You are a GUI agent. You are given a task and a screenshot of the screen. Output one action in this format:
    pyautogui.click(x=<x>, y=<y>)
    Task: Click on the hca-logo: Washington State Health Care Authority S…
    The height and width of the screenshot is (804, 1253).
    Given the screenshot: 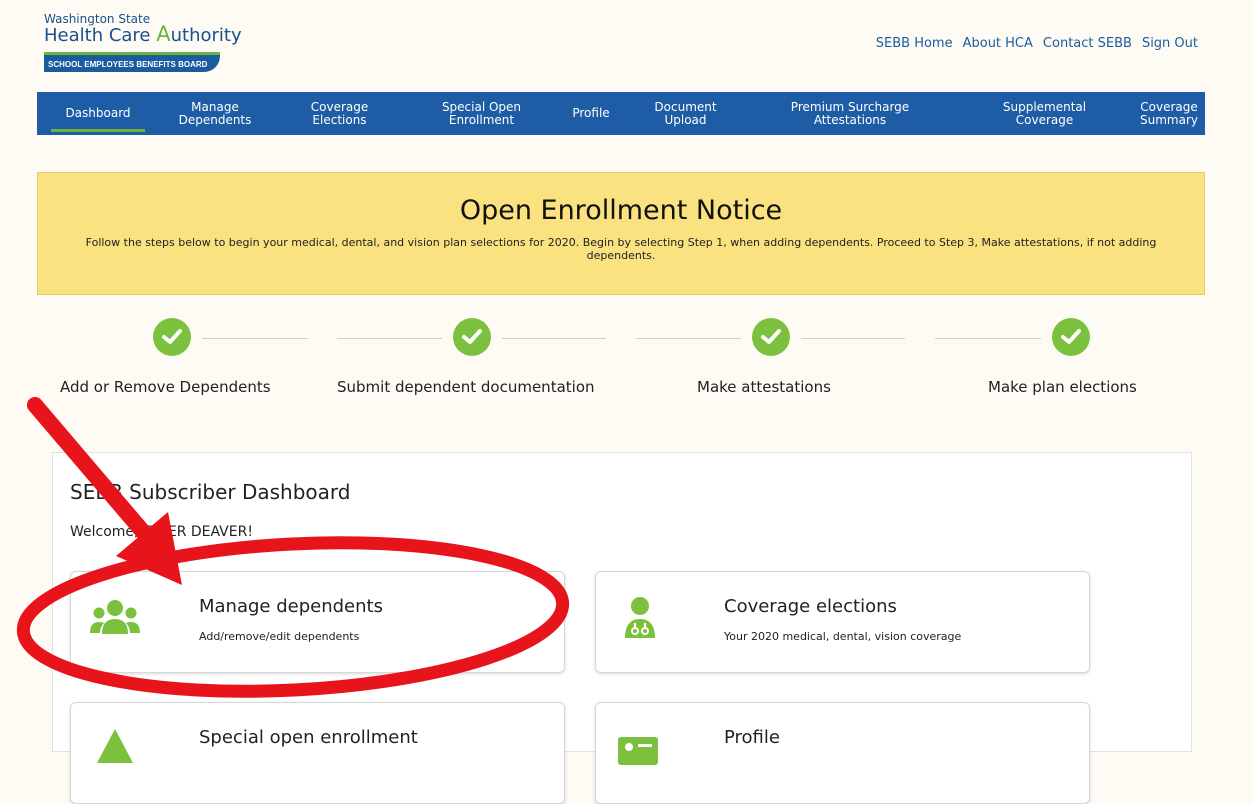 What is the action you would take?
    pyautogui.click(x=143, y=43)
    